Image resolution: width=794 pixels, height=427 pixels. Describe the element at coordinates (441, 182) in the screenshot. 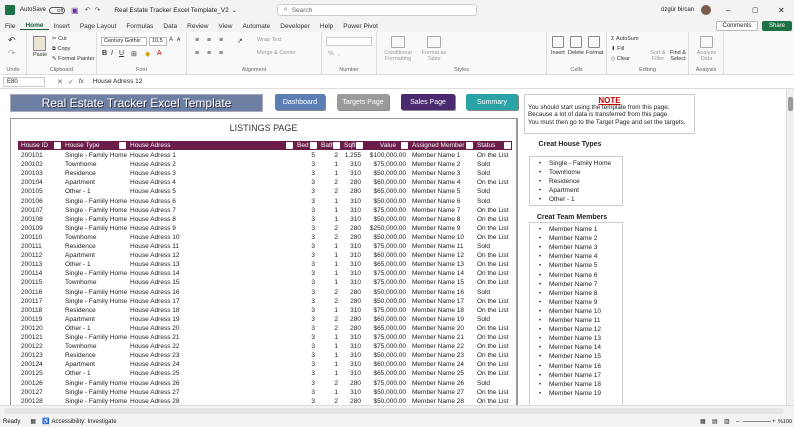

I see `cell-assigned-member: Member Name 4` at that location.